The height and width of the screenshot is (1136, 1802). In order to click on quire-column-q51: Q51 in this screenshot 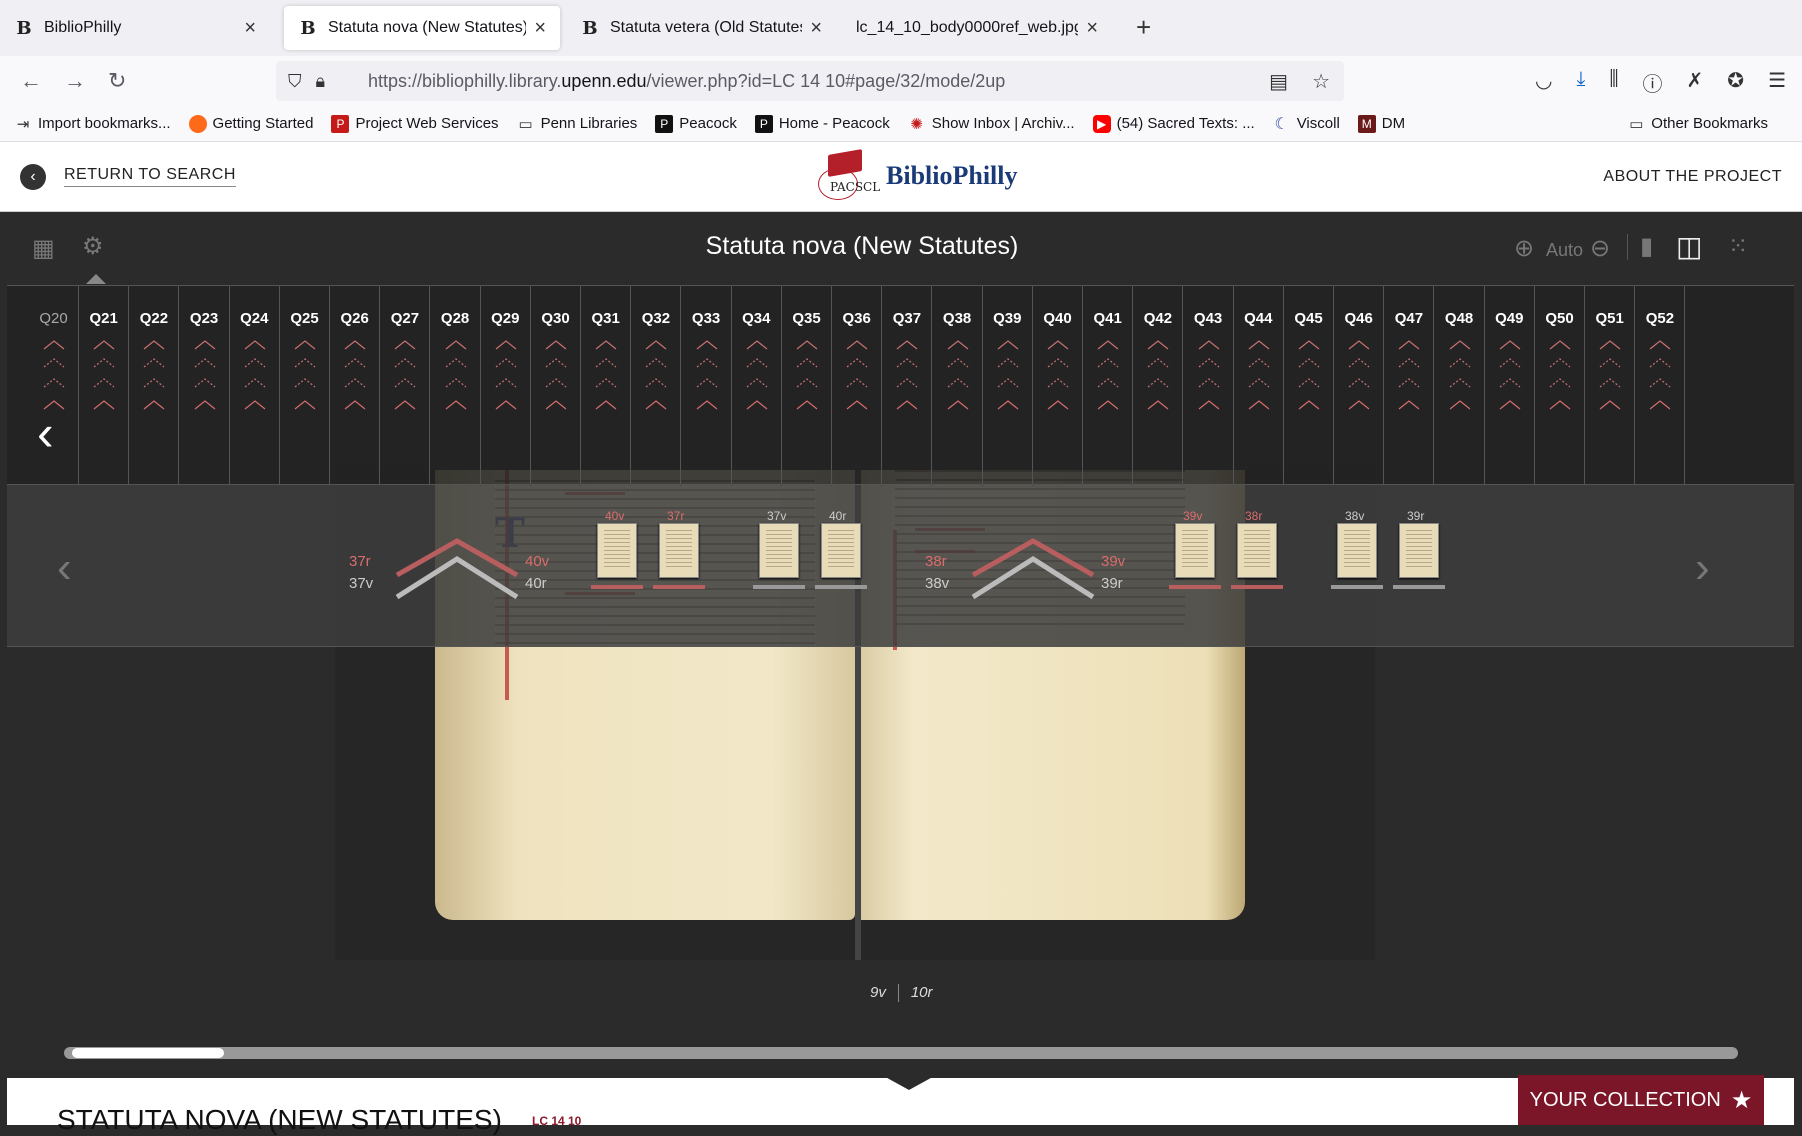, I will do `click(1610, 386)`.